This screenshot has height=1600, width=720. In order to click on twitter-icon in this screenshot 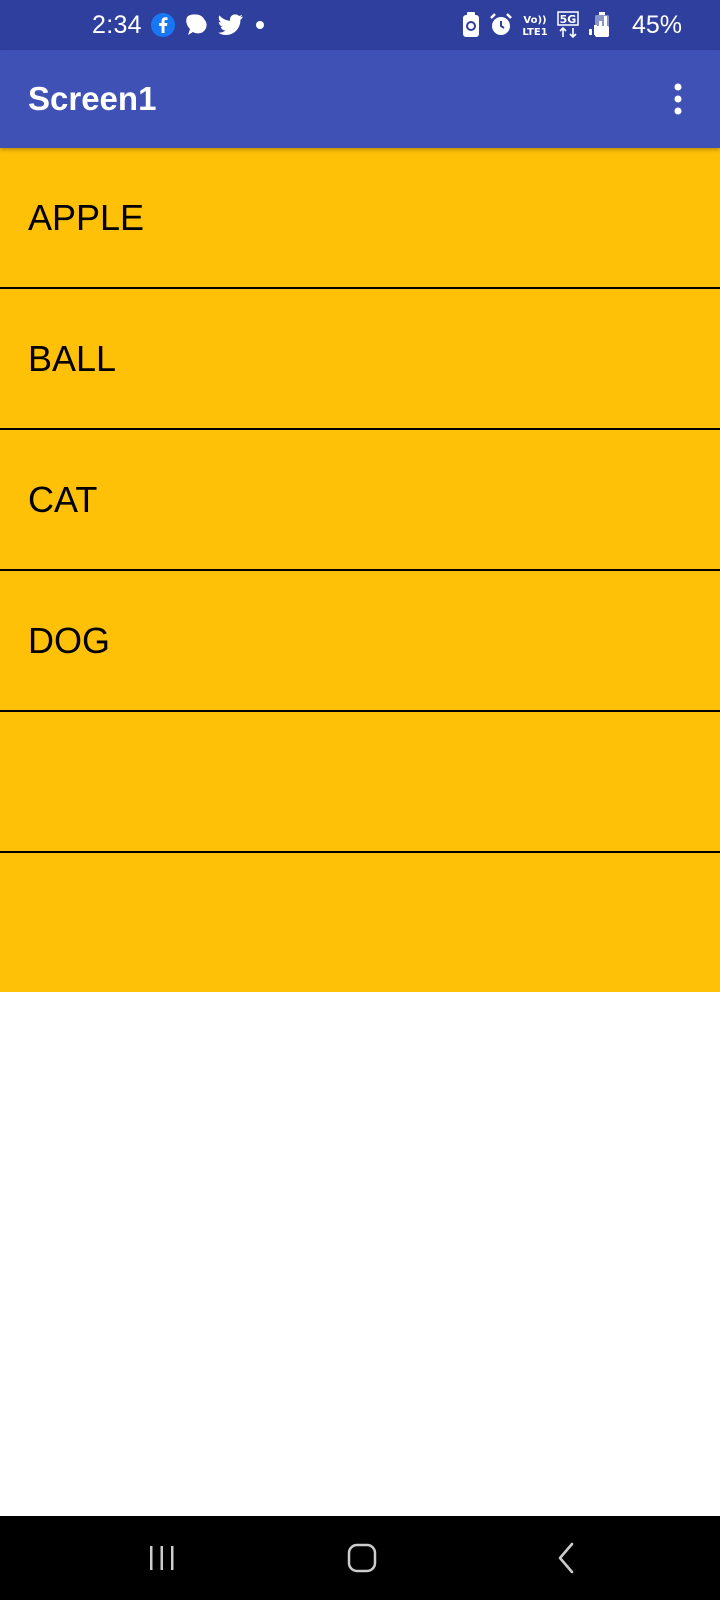, I will do `click(230, 25)`.